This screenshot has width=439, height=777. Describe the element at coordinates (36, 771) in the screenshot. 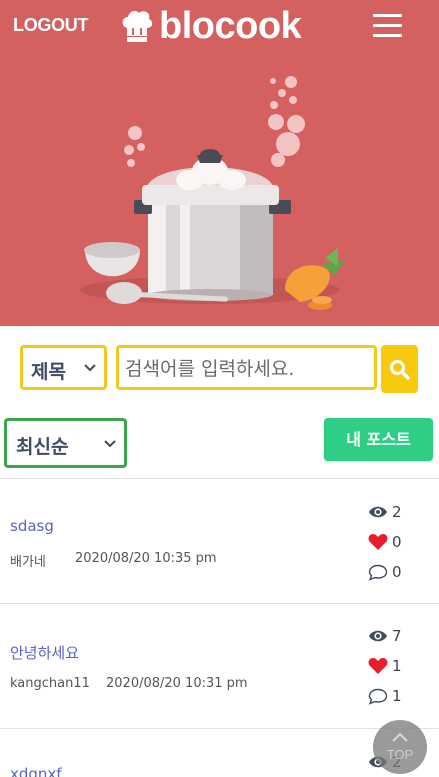

I see `post-title: xdgnxf` at that location.